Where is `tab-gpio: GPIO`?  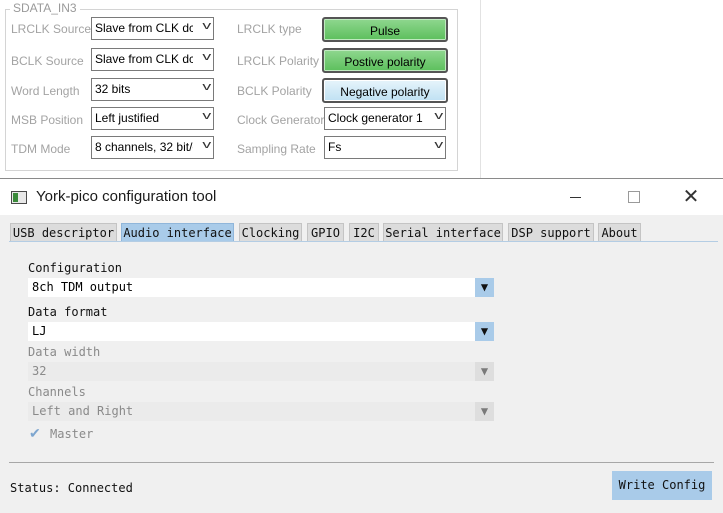
tab-gpio: GPIO is located at coordinates (325, 232).